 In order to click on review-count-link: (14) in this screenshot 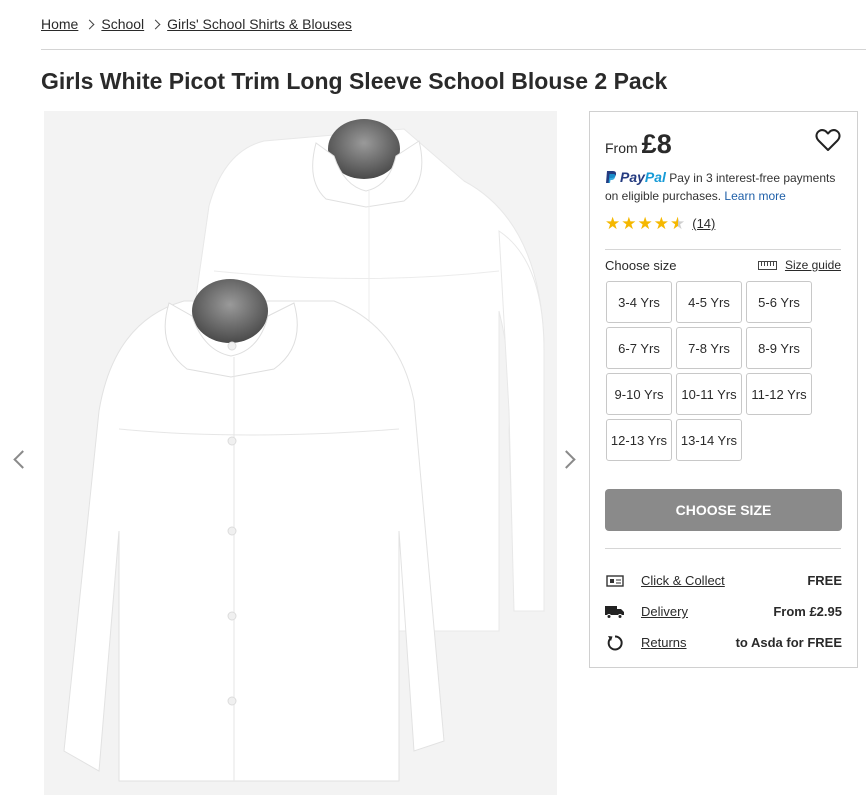, I will do `click(703, 223)`.